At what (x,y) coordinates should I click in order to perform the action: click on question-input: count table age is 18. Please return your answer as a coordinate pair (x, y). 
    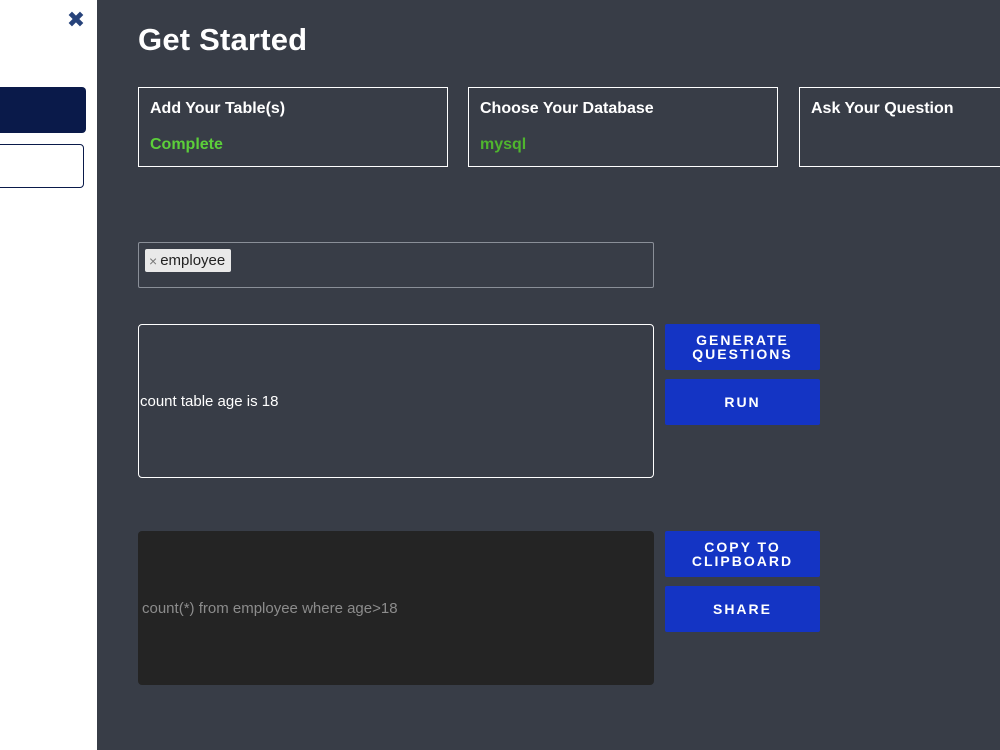
    Looking at the image, I should click on (396, 401).